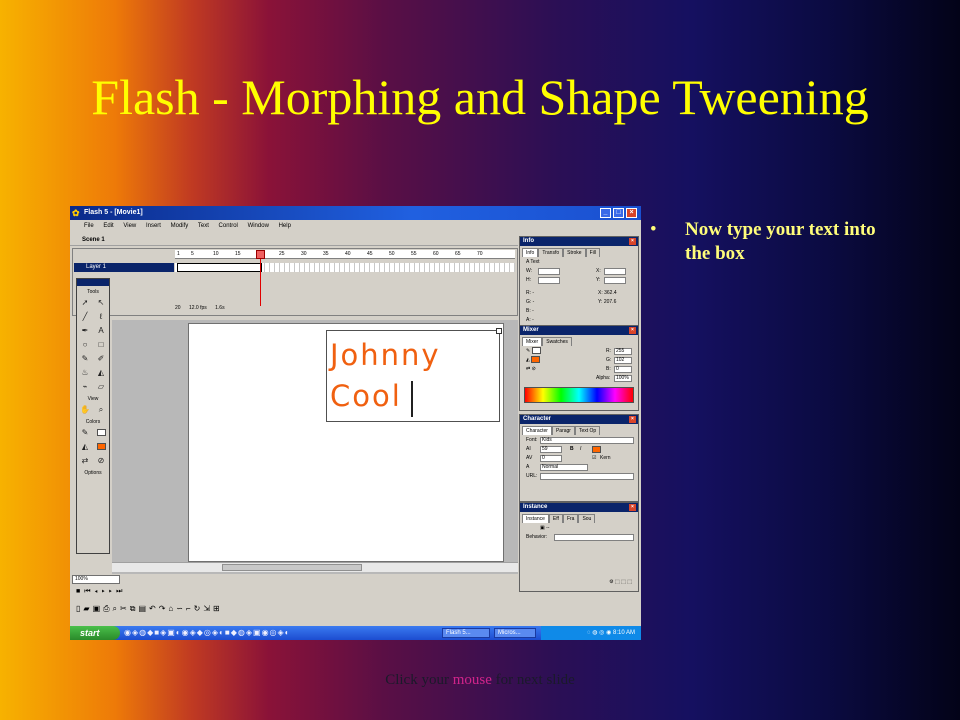  What do you see at coordinates (549, 280) in the screenshot?
I see `height-field` at bounding box center [549, 280].